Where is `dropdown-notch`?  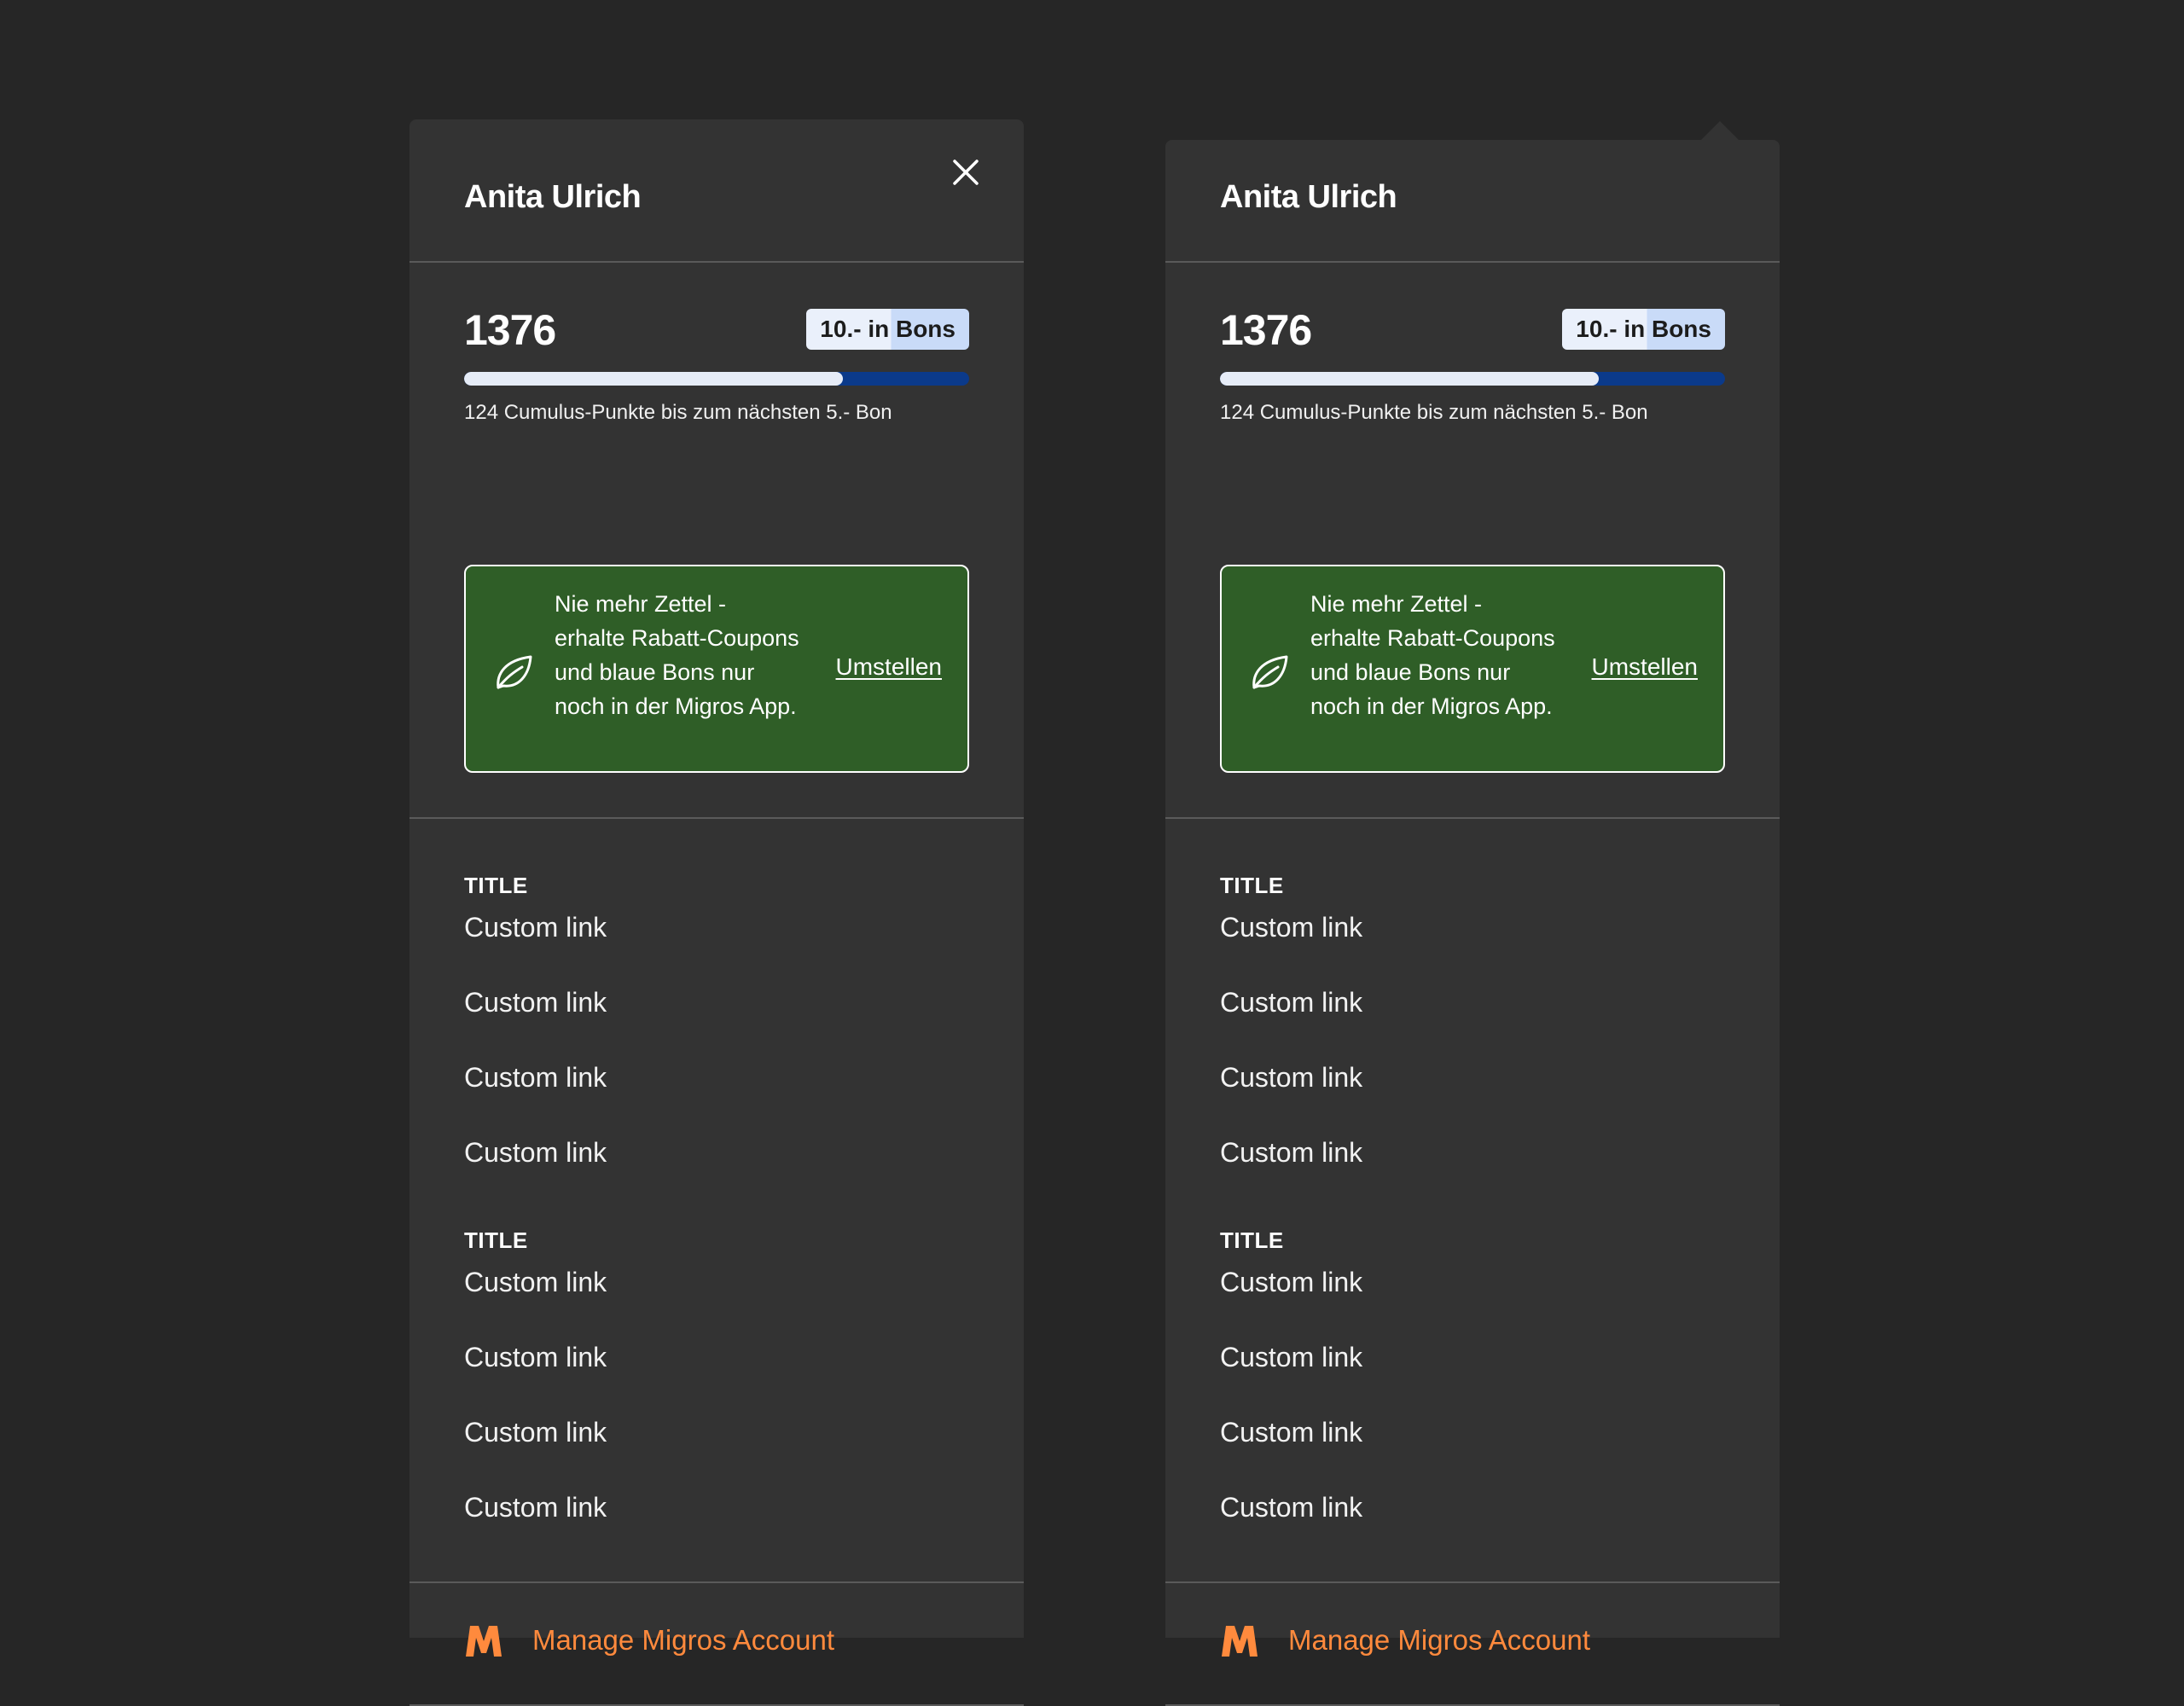
dropdown-notch is located at coordinates (1720, 130).